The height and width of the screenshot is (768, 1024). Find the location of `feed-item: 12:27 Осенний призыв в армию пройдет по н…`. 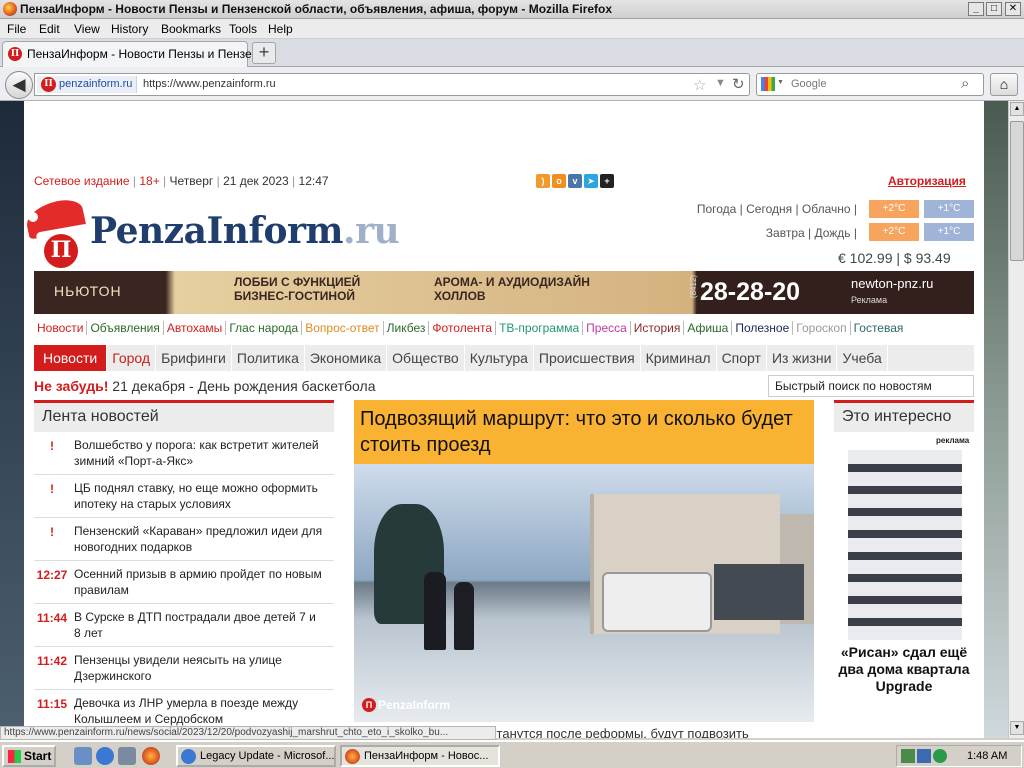

feed-item: 12:27 Осенний призыв в армию пройдет по н… is located at coordinates (184, 582).